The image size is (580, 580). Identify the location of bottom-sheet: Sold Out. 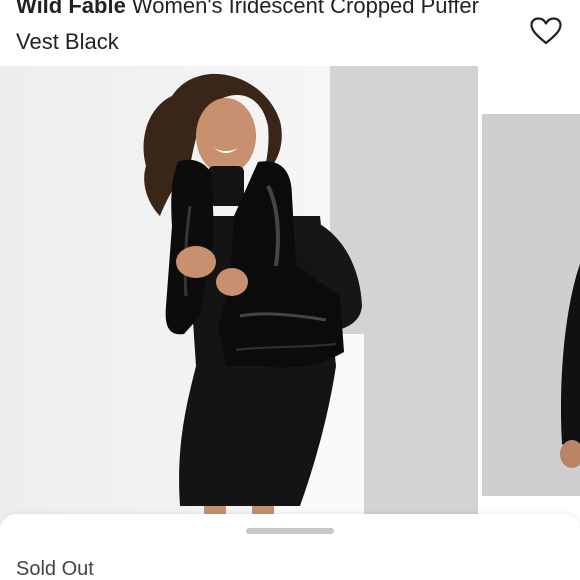
(290, 547).